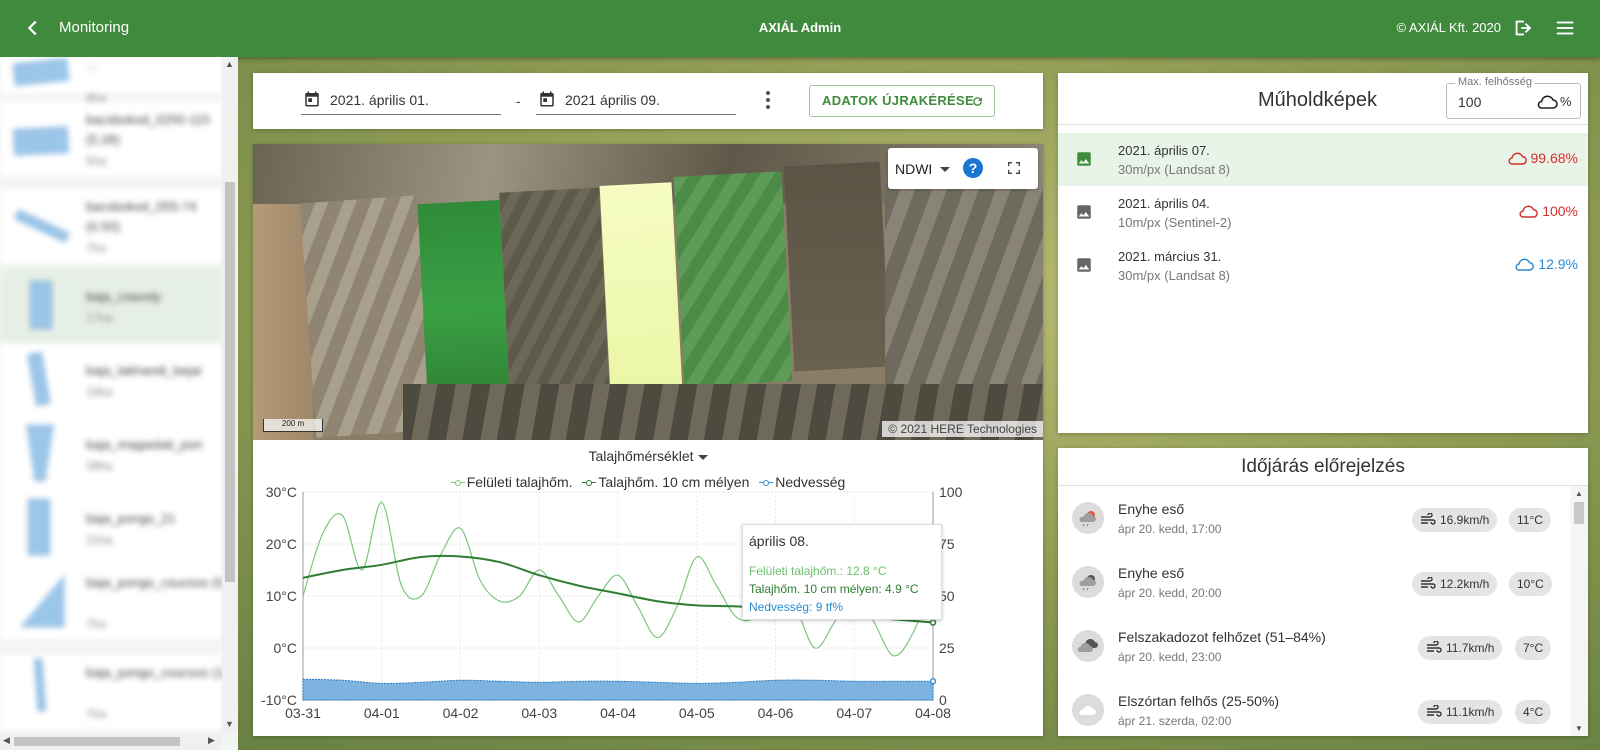 This screenshot has height=750, width=1600. What do you see at coordinates (913, 169) in the screenshot?
I see `layer-select: NDWI` at bounding box center [913, 169].